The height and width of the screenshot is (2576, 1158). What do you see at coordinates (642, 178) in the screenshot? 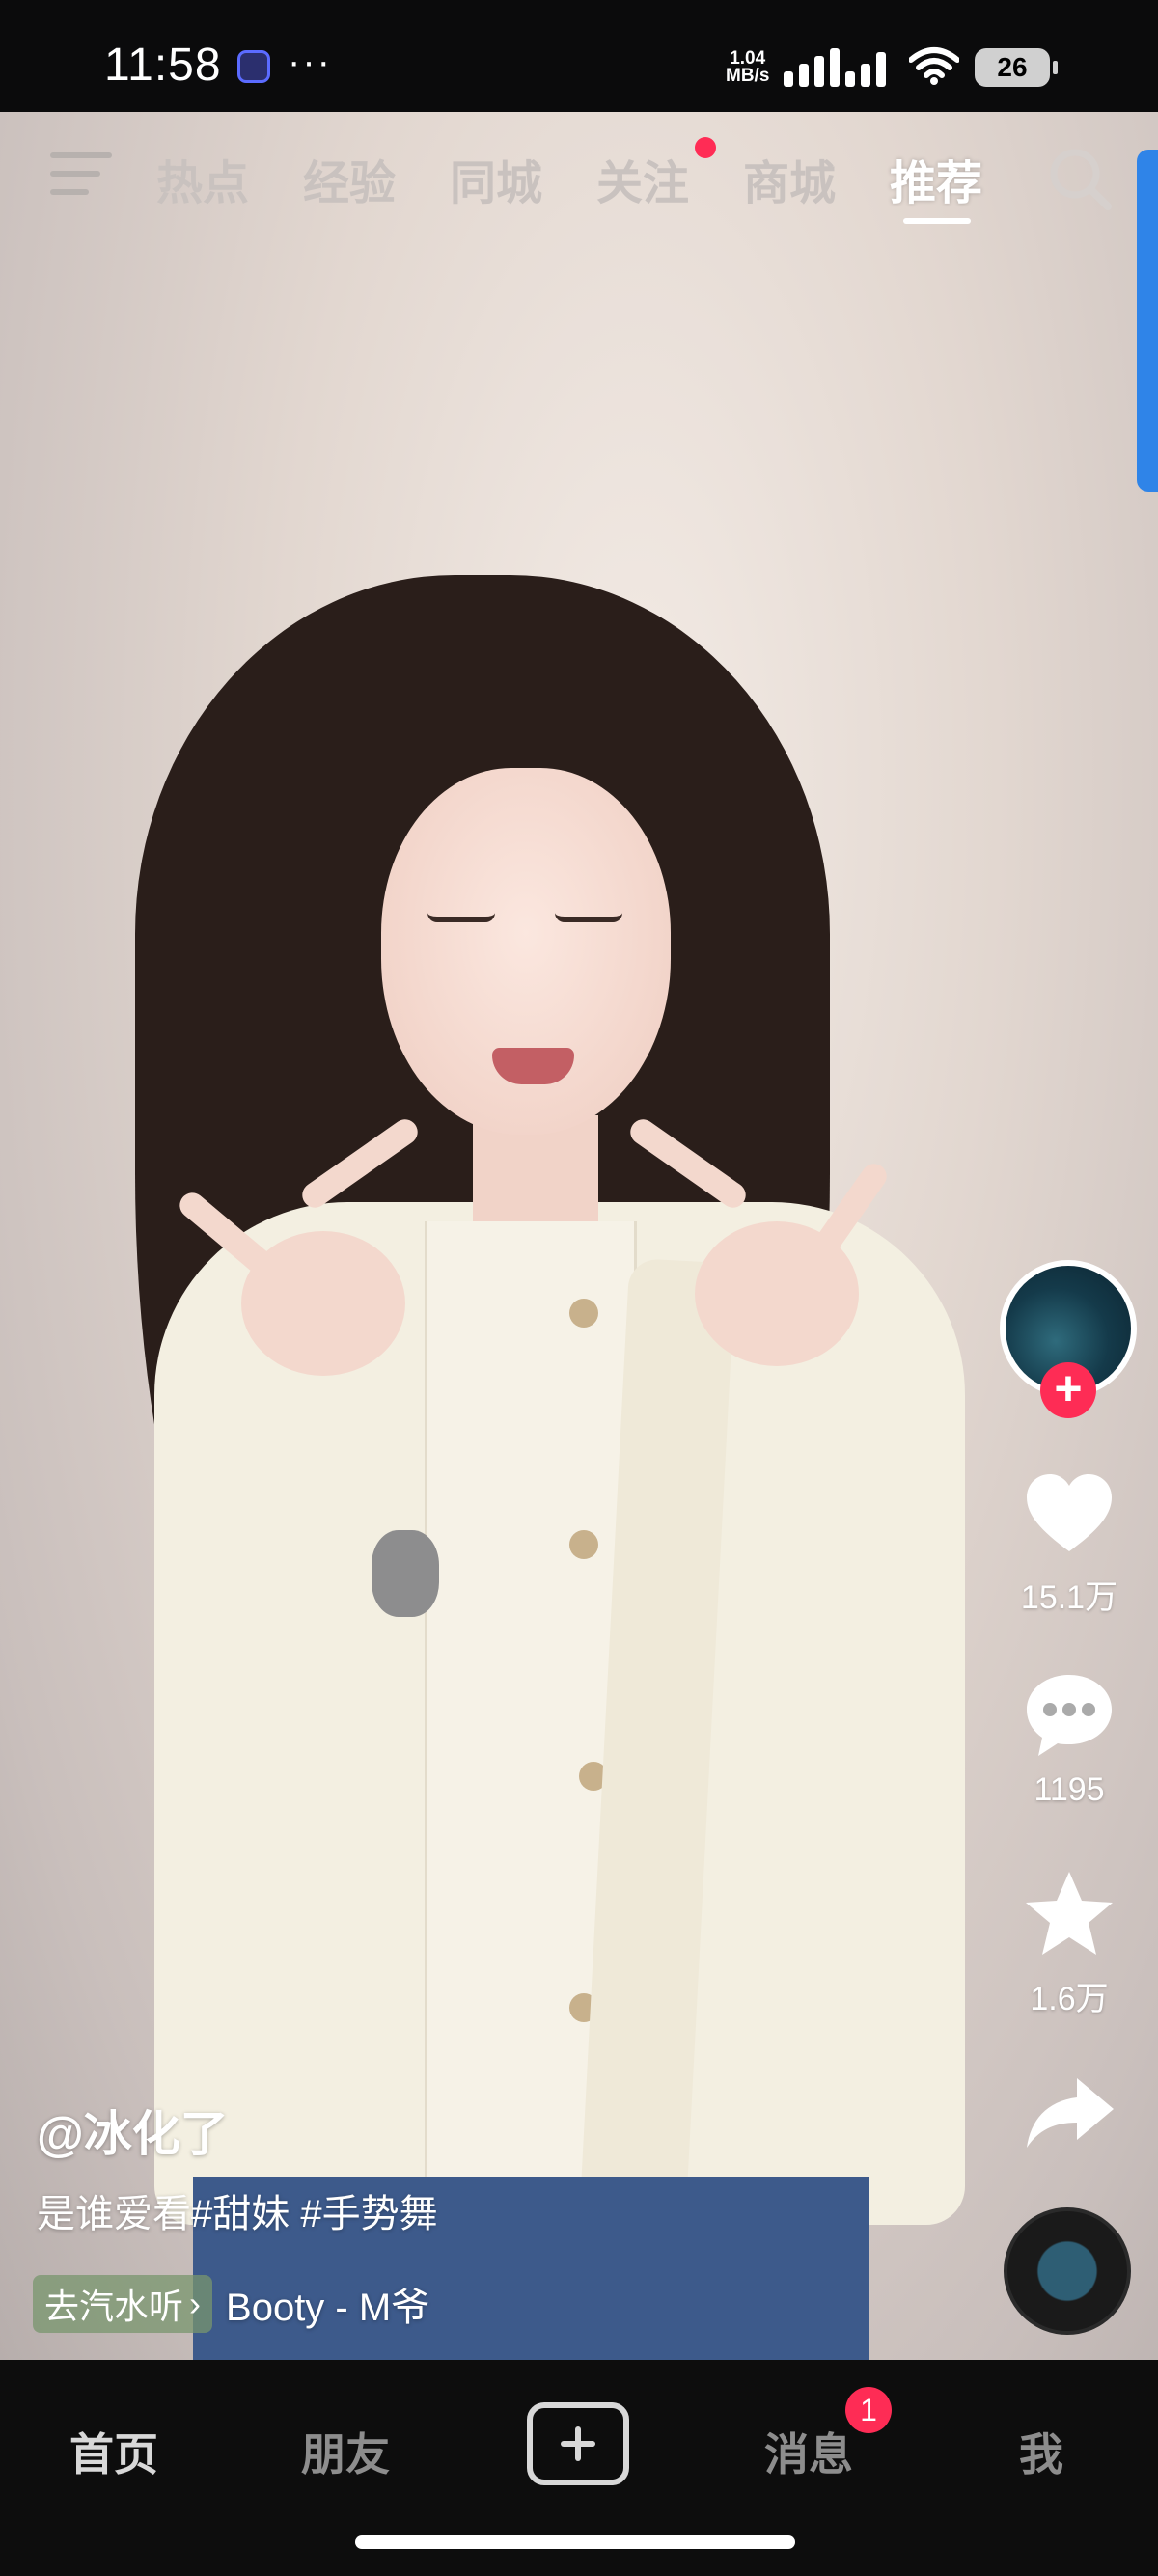
I see `tab-following: 关注` at bounding box center [642, 178].